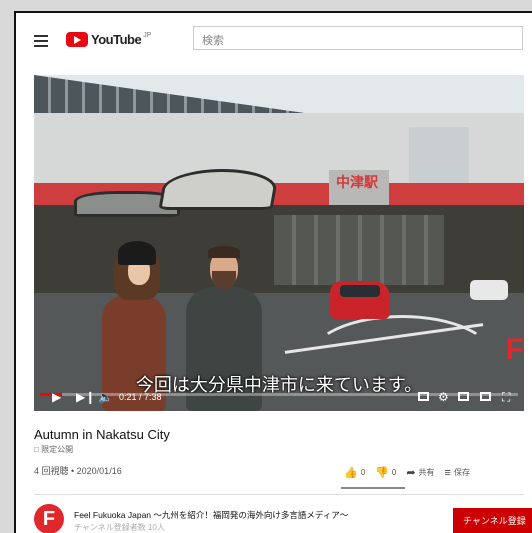 The width and height of the screenshot is (532, 533). What do you see at coordinates (443, 397) in the screenshot?
I see `settings-gear-icon: ⚙` at bounding box center [443, 397].